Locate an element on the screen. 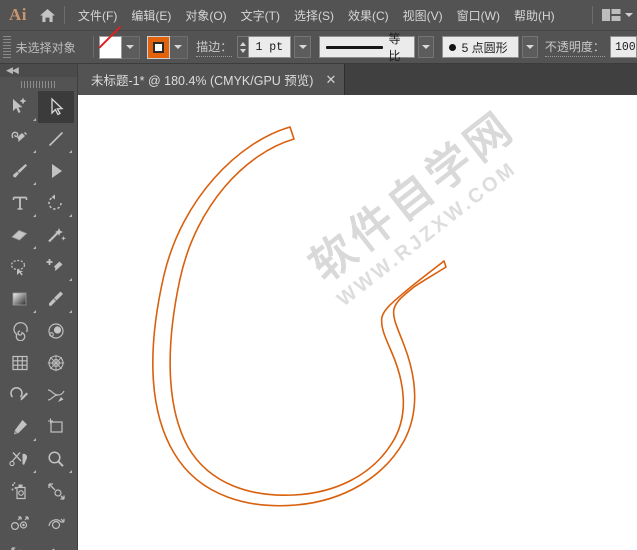 This screenshot has width=637, height=550. tool-reshape is located at coordinates (20, 544).